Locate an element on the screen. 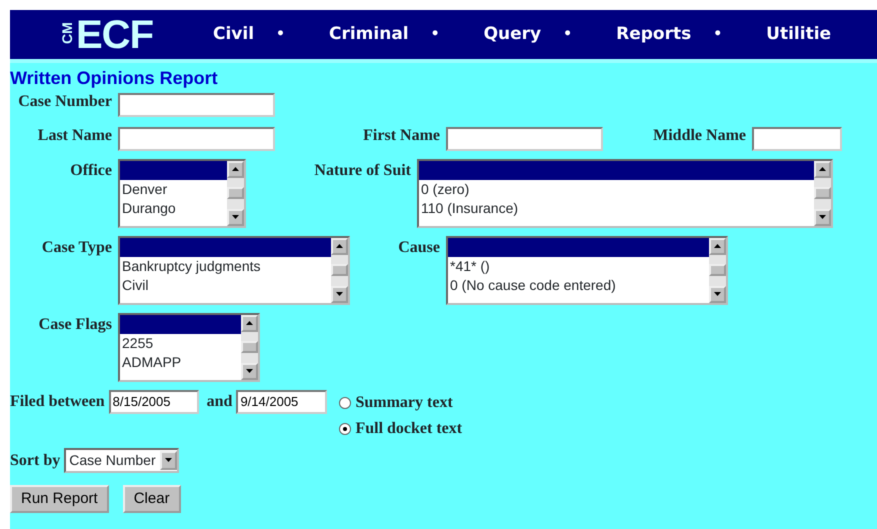 Image resolution: width=877 pixels, height=529 pixels. list-option: Civil is located at coordinates (225, 285).